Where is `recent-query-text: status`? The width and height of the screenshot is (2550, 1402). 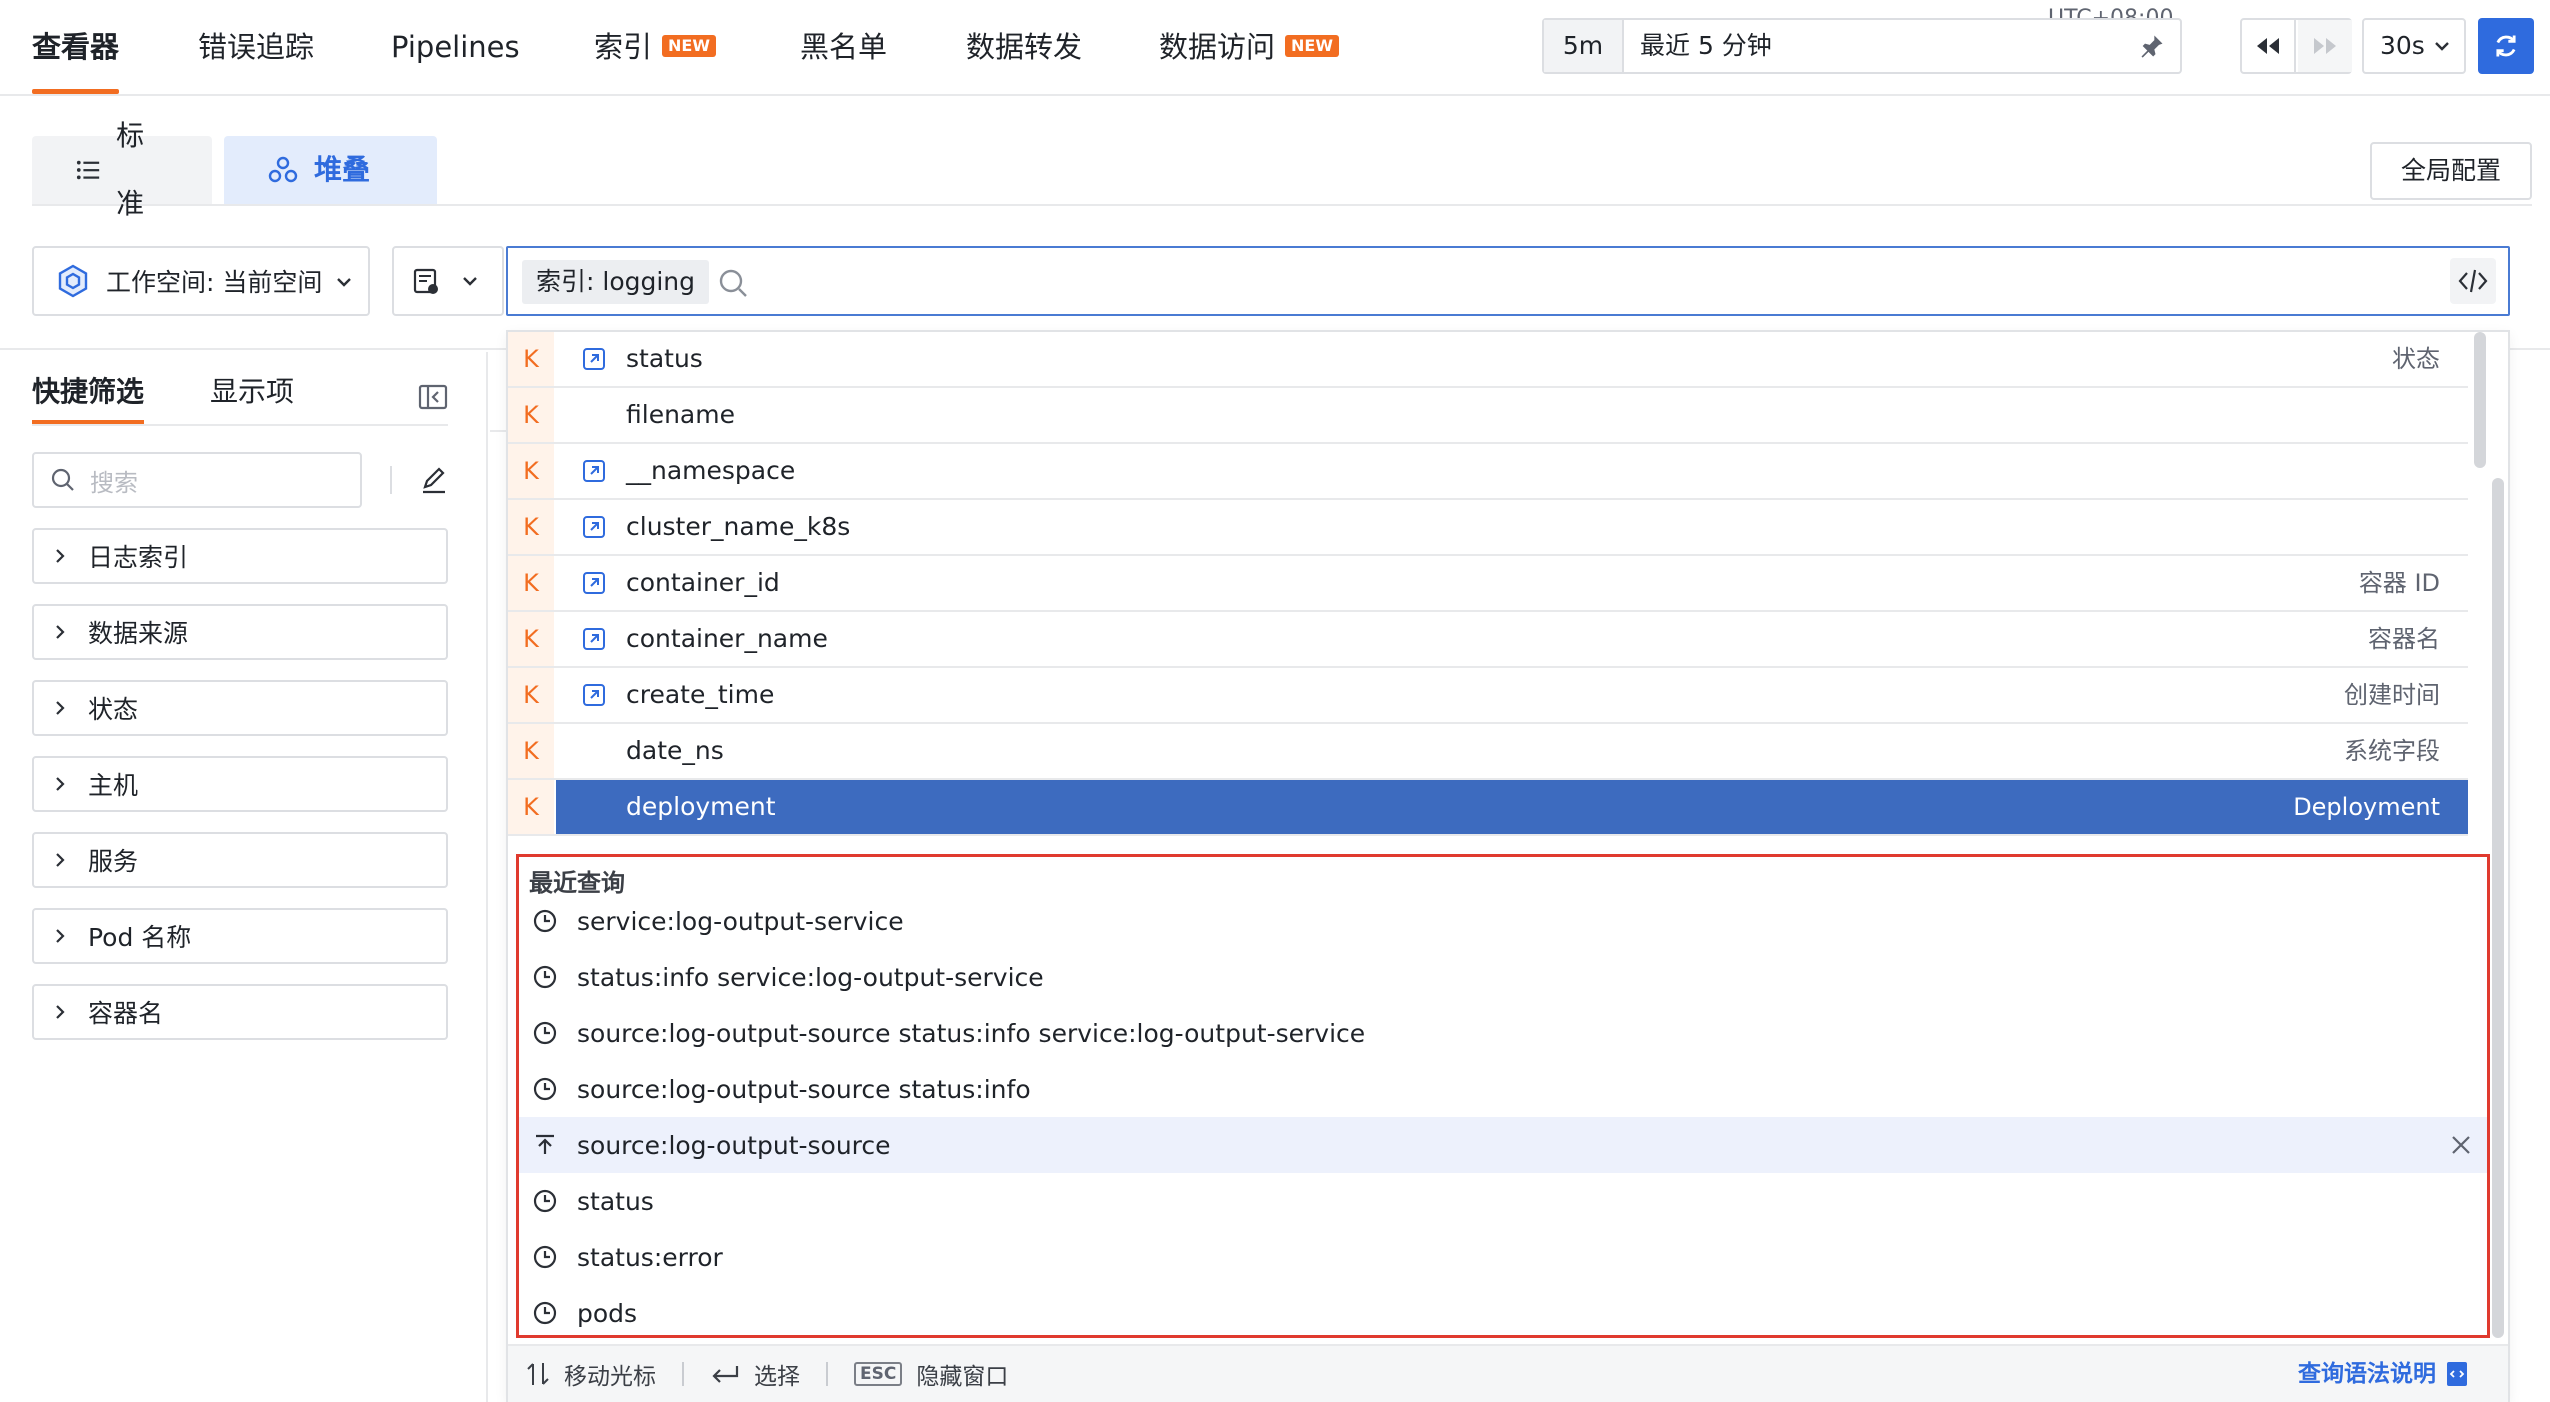
recent-query-text: status is located at coordinates (615, 1201).